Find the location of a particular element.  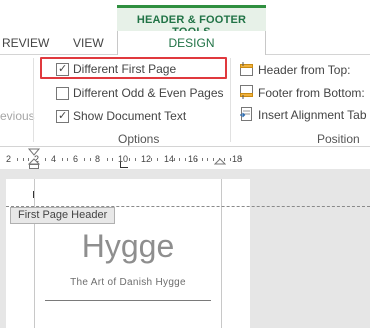

different-odd-even-pages-label: Different Odd & Even Pages is located at coordinates (148, 93).